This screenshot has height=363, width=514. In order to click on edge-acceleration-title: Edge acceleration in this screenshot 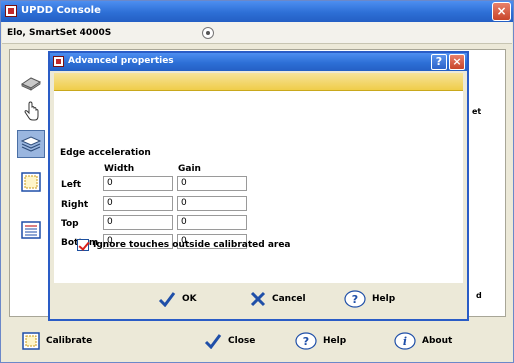, I will do `click(105, 153)`.